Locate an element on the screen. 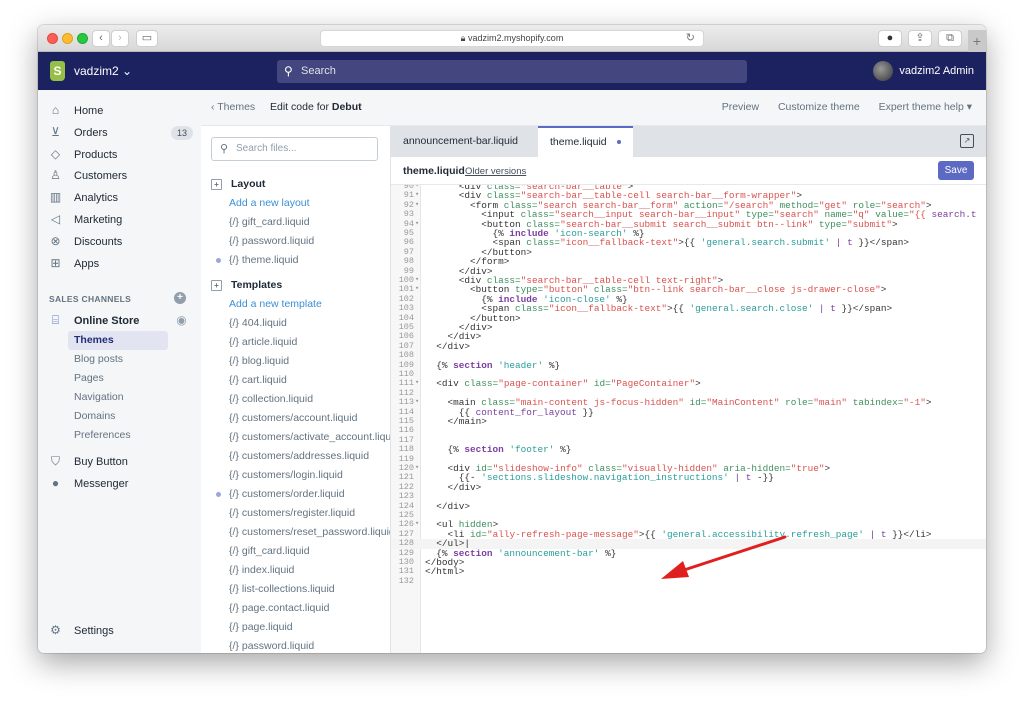  eye-icon: ◉ is located at coordinates (181, 320).